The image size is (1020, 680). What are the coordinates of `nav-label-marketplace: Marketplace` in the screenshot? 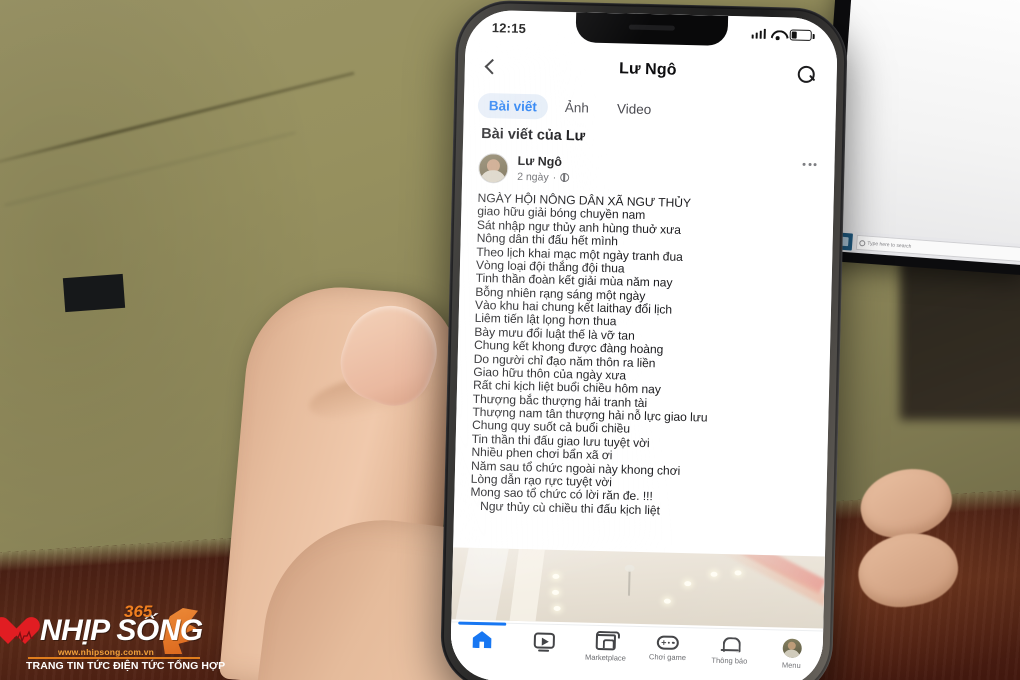 It's located at (605, 657).